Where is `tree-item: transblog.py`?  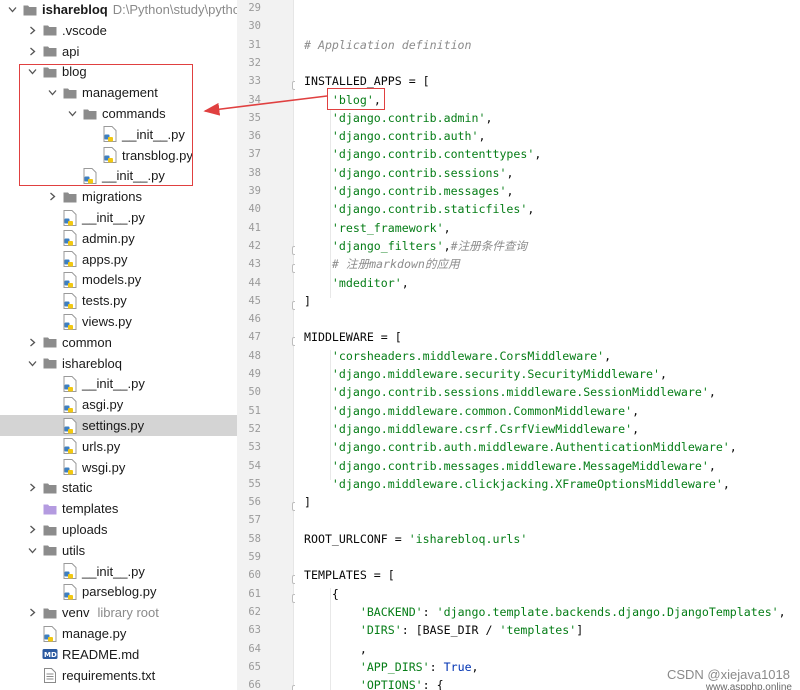 tree-item: transblog.py is located at coordinates (118, 155).